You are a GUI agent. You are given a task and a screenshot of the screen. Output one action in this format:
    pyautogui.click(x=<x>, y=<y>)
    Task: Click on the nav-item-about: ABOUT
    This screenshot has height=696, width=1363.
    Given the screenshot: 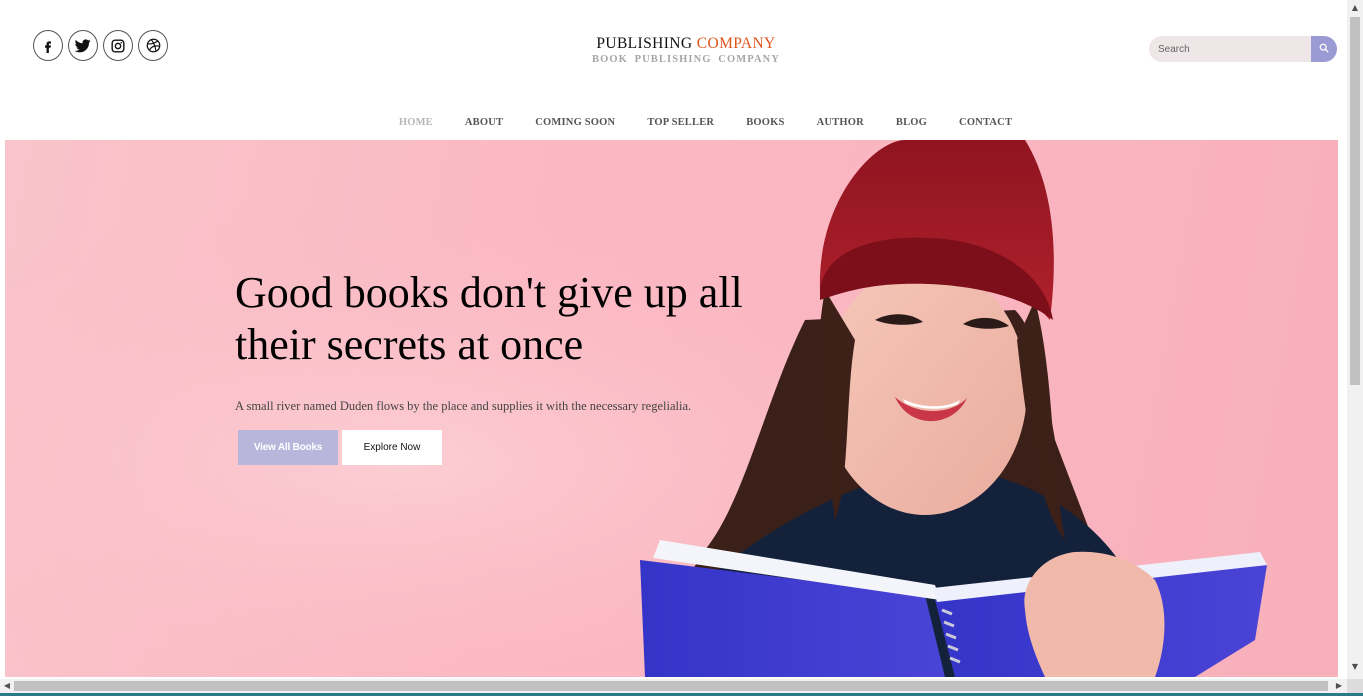 What is the action you would take?
    pyautogui.click(x=484, y=122)
    